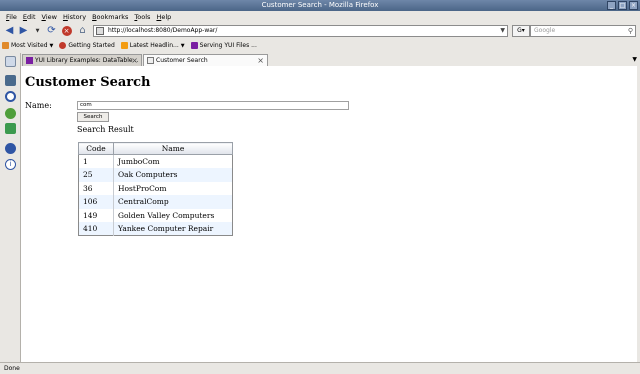  I want to click on history-clock-icon, so click(10, 96).